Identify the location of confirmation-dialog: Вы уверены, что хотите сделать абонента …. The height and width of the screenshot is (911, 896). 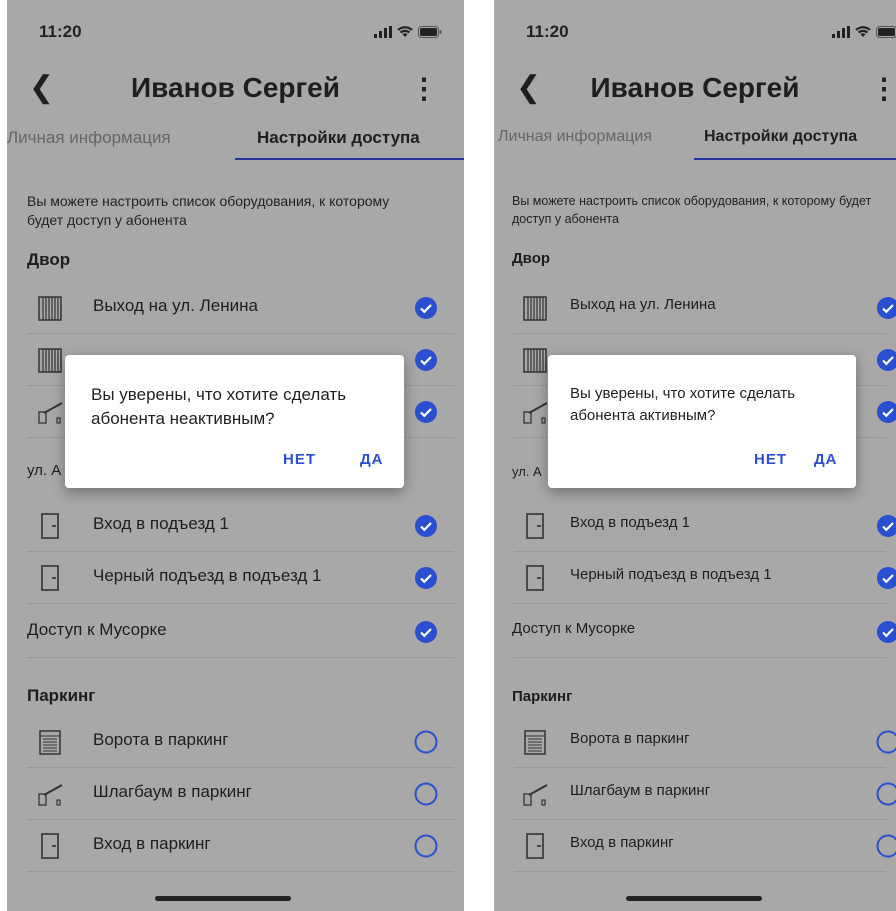
(702, 421).